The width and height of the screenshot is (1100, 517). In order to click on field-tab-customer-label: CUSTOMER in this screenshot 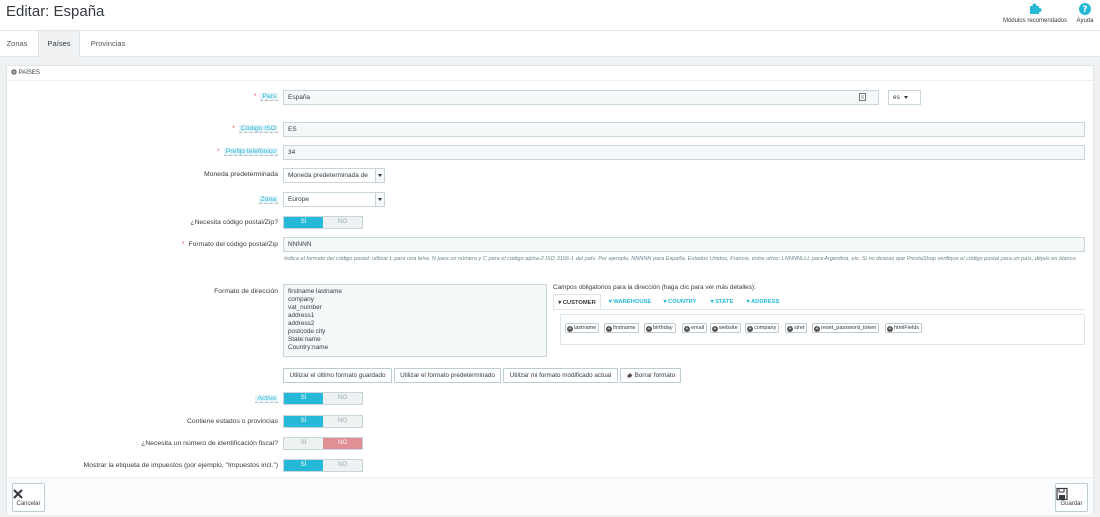, I will do `click(579, 303)`.